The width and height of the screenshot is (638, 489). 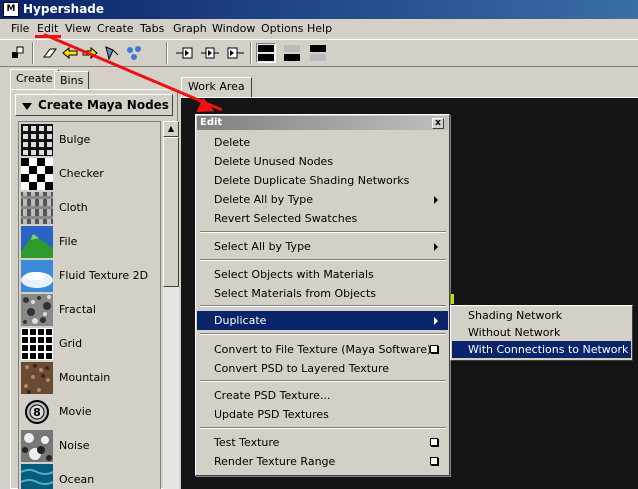 What do you see at coordinates (322, 180) in the screenshot?
I see `menu-item-delete-duplicate-shading-networks: Delete Duplicate Shading Networks` at bounding box center [322, 180].